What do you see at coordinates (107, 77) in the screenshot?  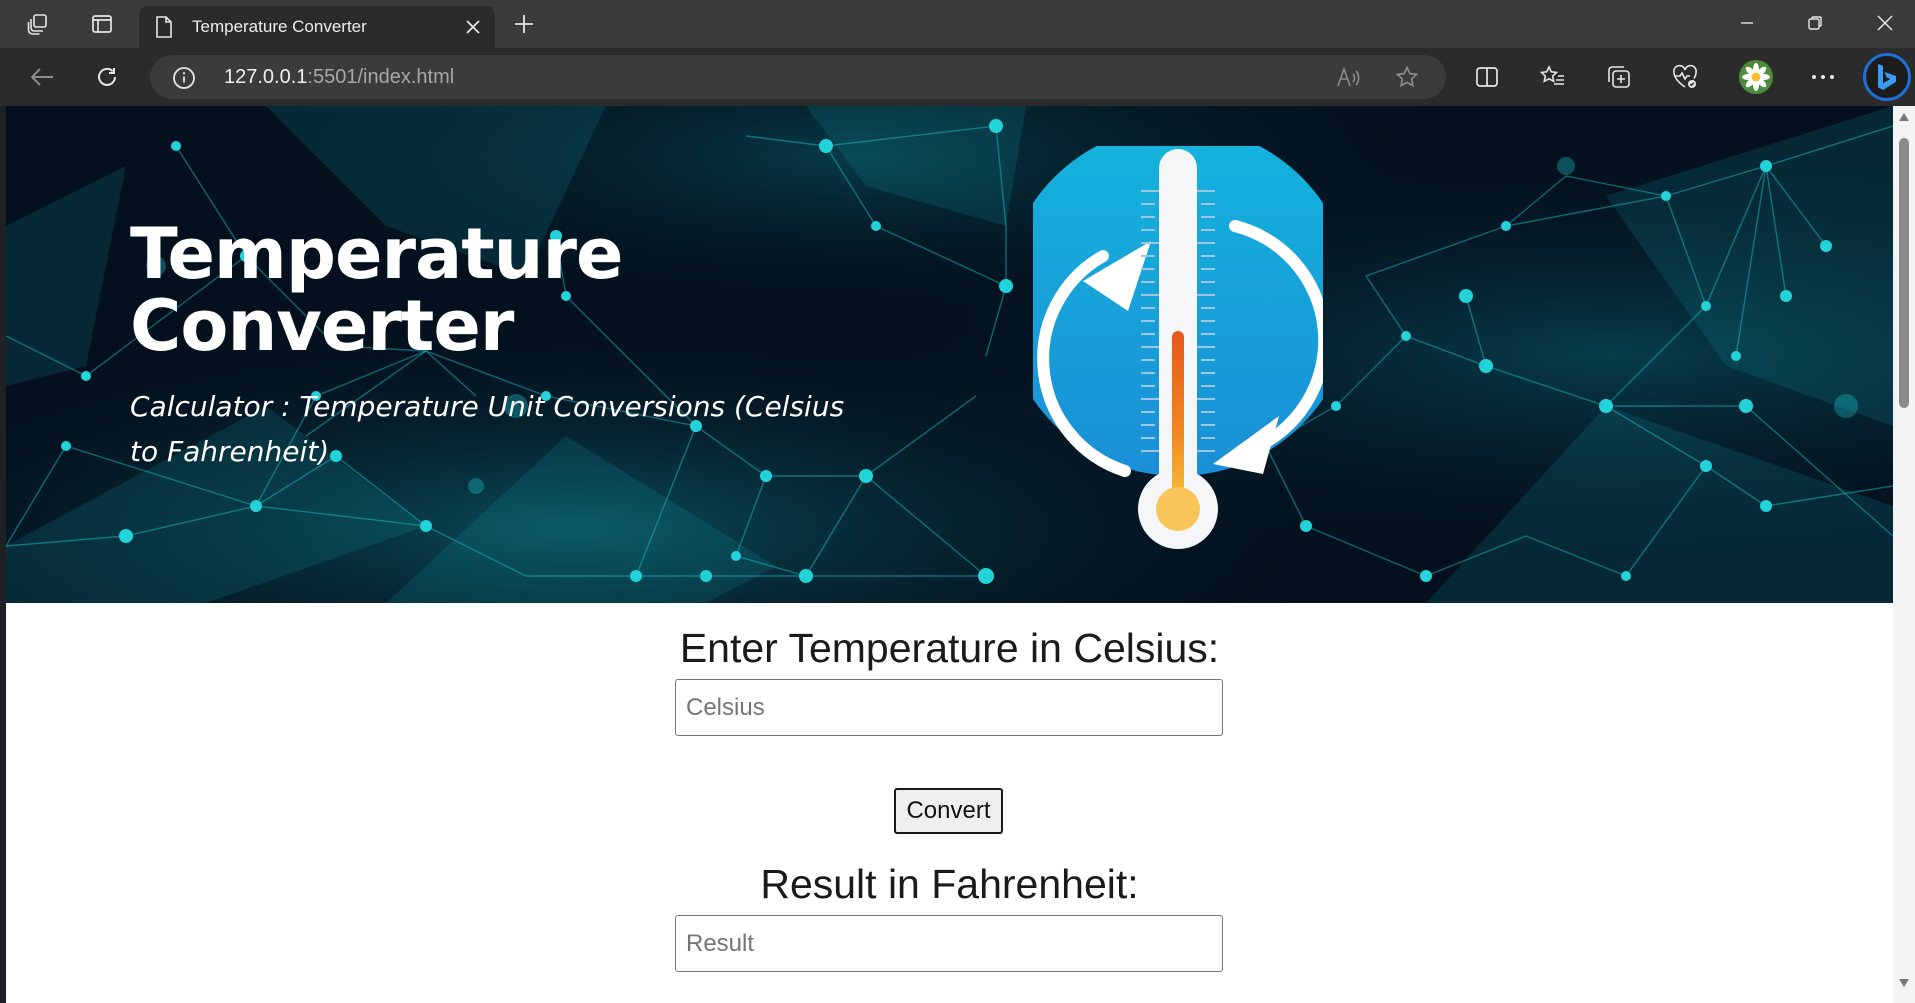 I see `refresh-icon` at bounding box center [107, 77].